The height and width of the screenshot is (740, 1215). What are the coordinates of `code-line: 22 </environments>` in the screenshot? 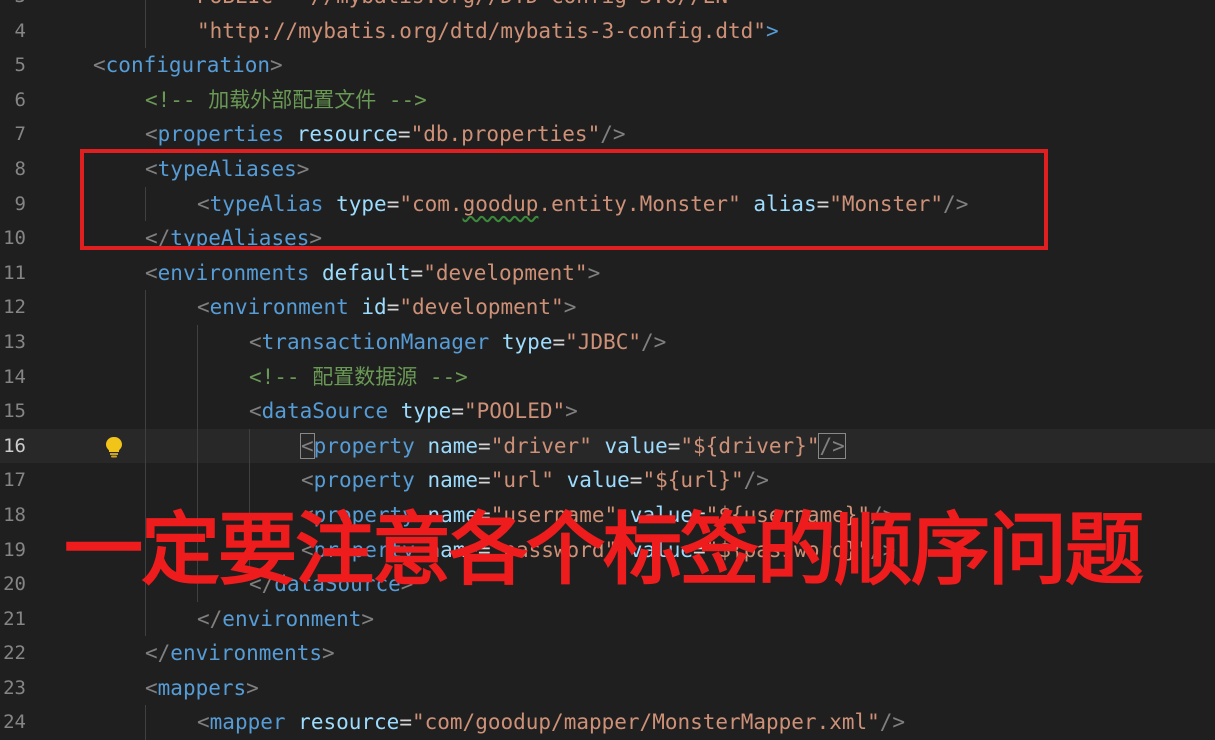 It's located at (607, 653).